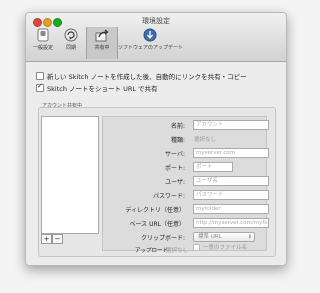  Describe the element at coordinates (40, 87) in the screenshot. I see `short-url-checkbox` at that location.